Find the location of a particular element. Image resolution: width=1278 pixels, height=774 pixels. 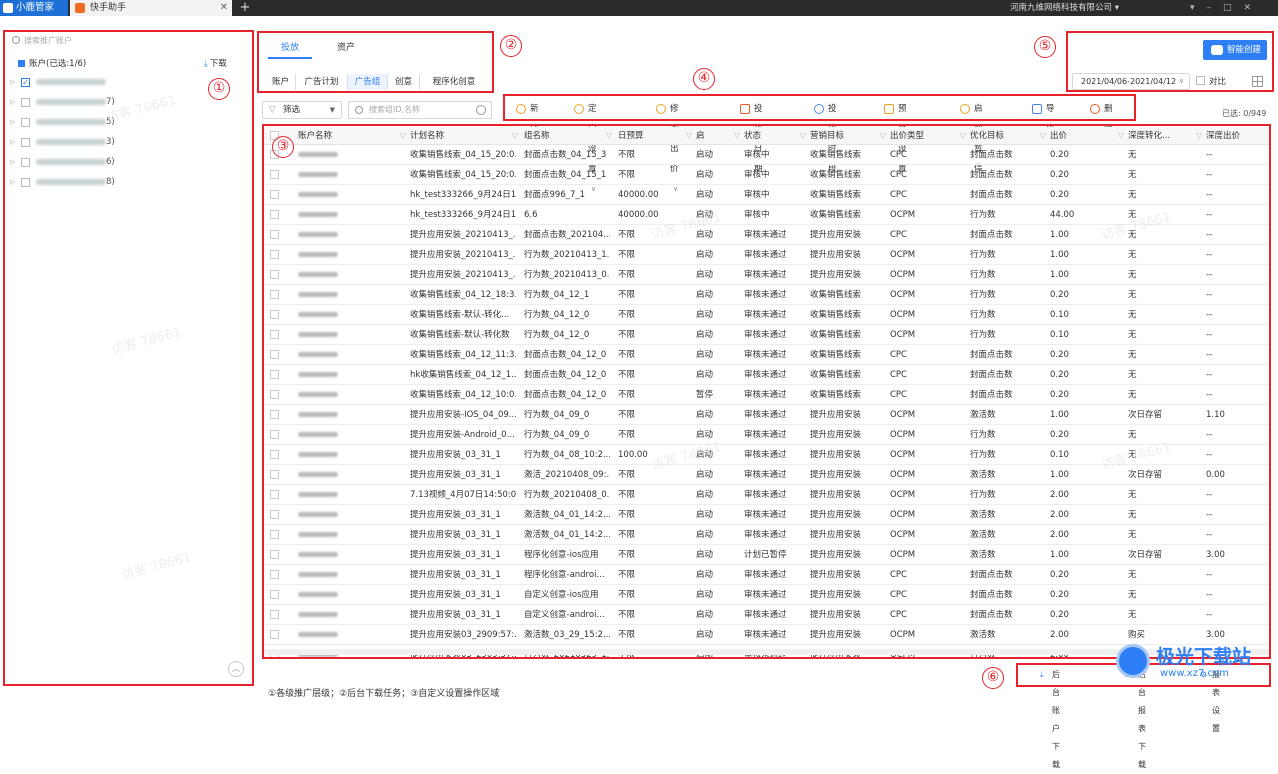

subtab-programmatic-creative: 程序化创意 is located at coordinates (454, 82).